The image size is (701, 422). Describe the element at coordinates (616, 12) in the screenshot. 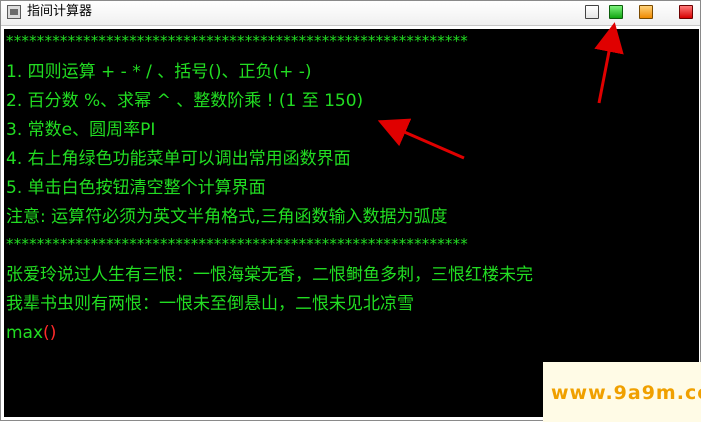

I see `function-menu-button` at that location.